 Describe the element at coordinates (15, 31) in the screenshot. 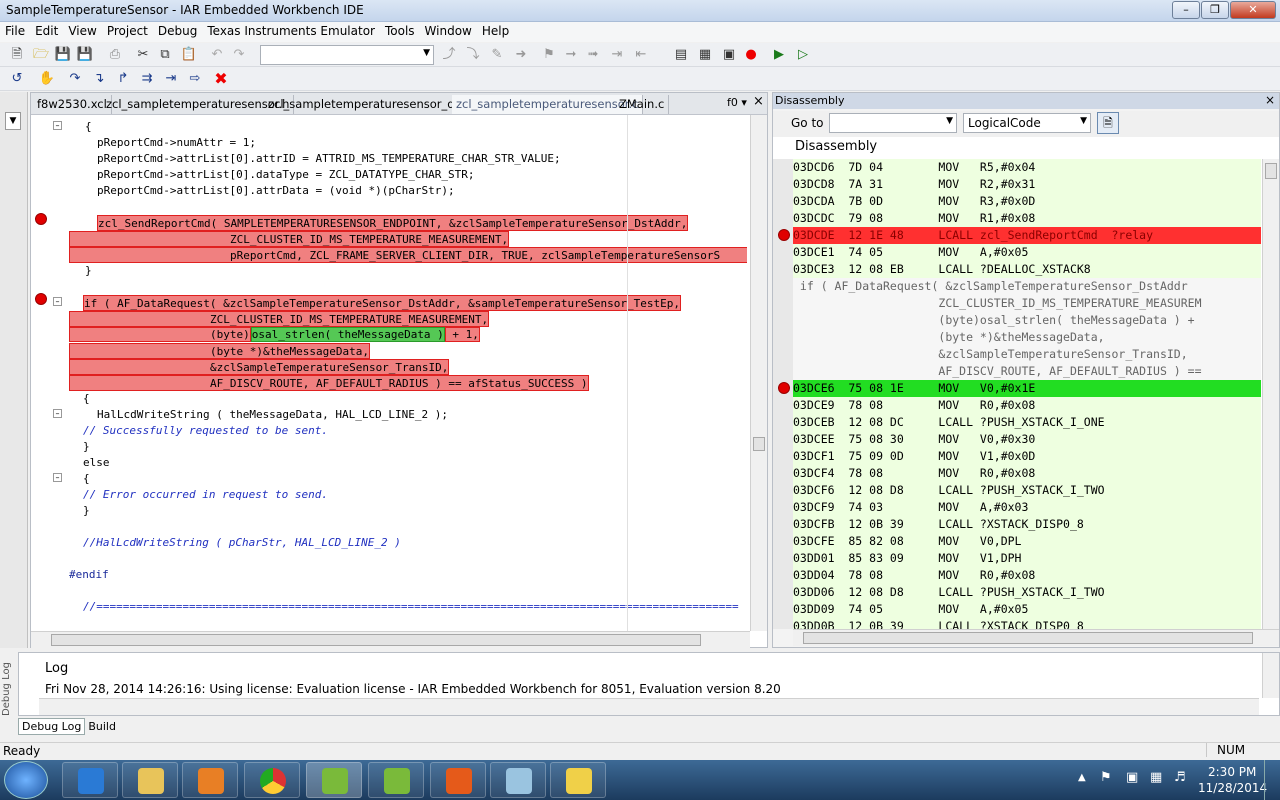

I see `menu-file: File` at that location.